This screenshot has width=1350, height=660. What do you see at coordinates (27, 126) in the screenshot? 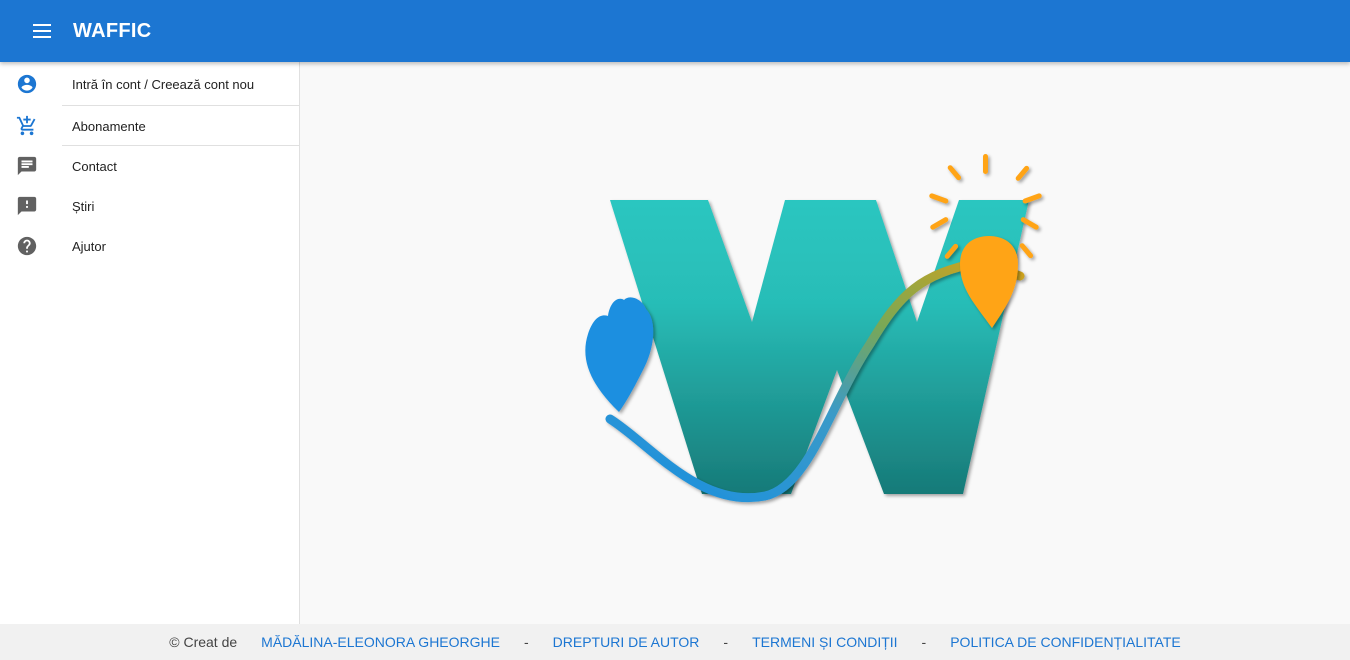
I see `add-shopping-cart-icon` at bounding box center [27, 126].